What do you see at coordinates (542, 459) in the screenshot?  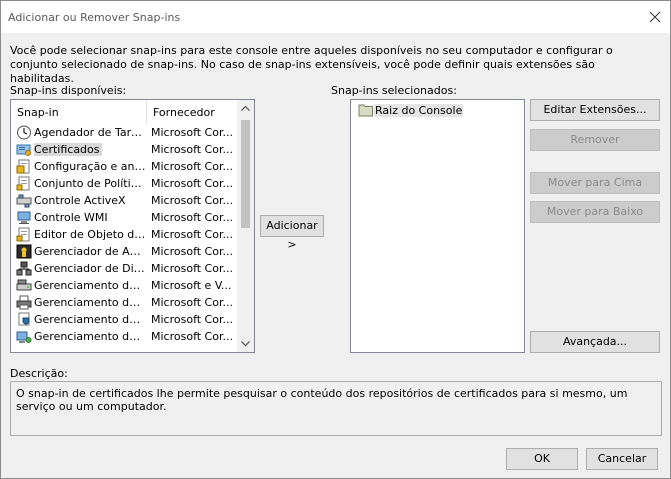 I see `ok-button: OK` at bounding box center [542, 459].